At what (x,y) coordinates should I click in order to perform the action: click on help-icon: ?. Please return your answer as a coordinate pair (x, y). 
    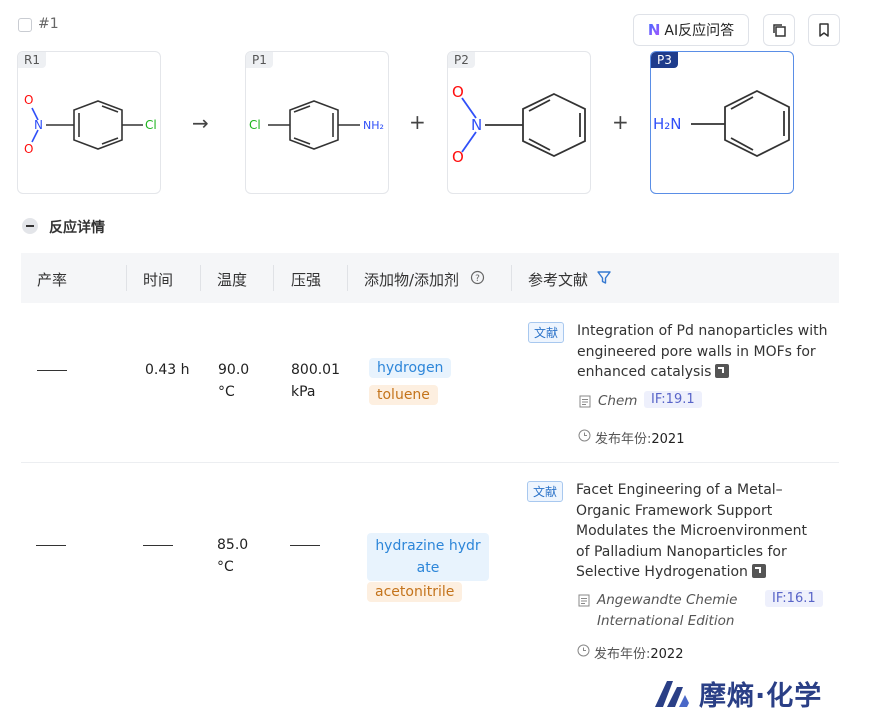
    Looking at the image, I should click on (477, 277).